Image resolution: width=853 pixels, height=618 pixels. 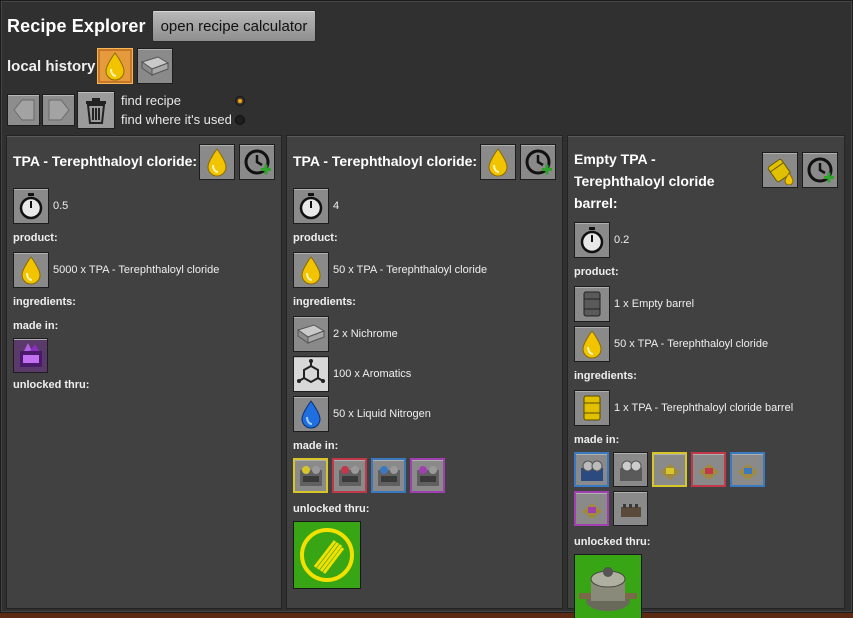 What do you see at coordinates (23, 110) in the screenshot?
I see `back-button` at bounding box center [23, 110].